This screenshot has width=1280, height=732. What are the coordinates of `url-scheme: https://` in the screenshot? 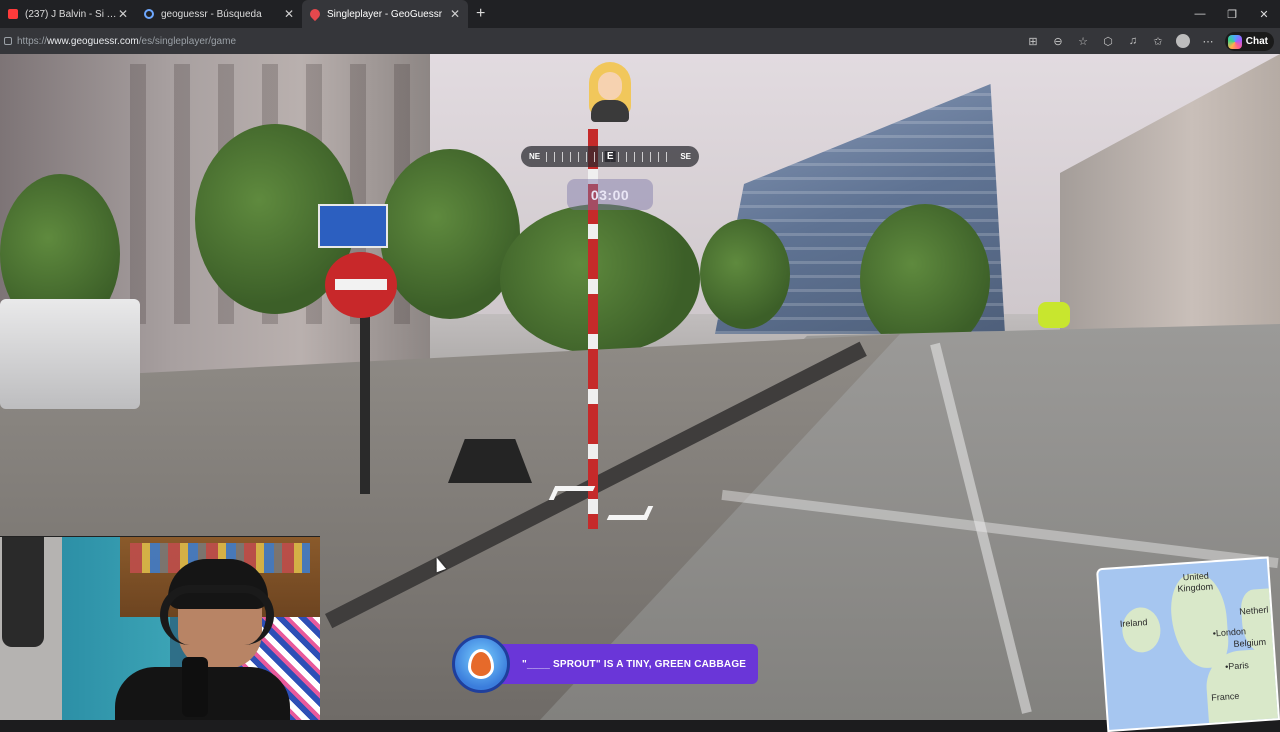 It's located at (32, 41).